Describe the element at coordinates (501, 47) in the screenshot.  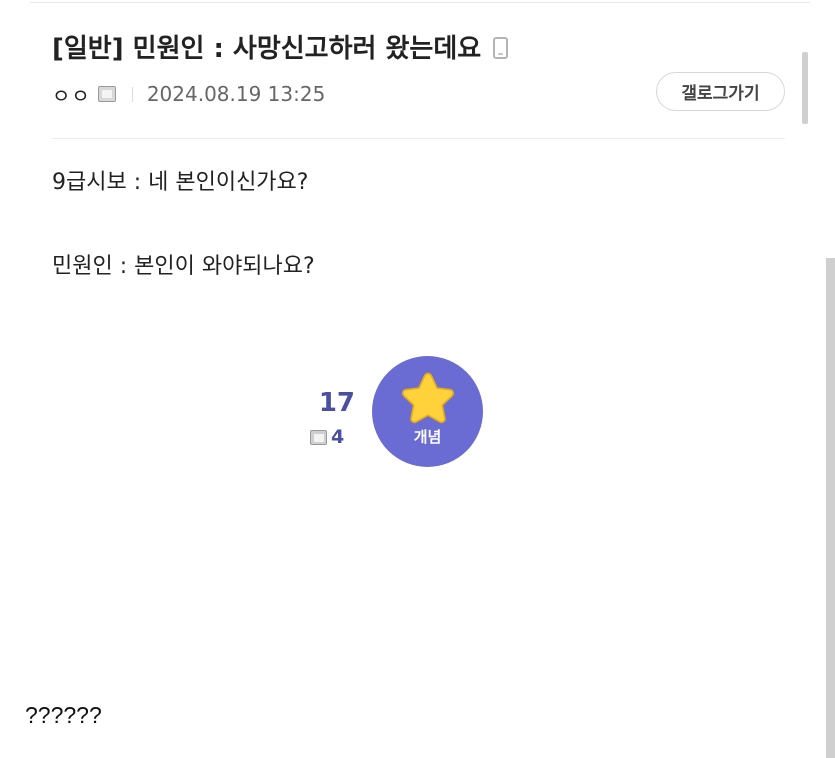
I see `mobile-device-icon` at that location.